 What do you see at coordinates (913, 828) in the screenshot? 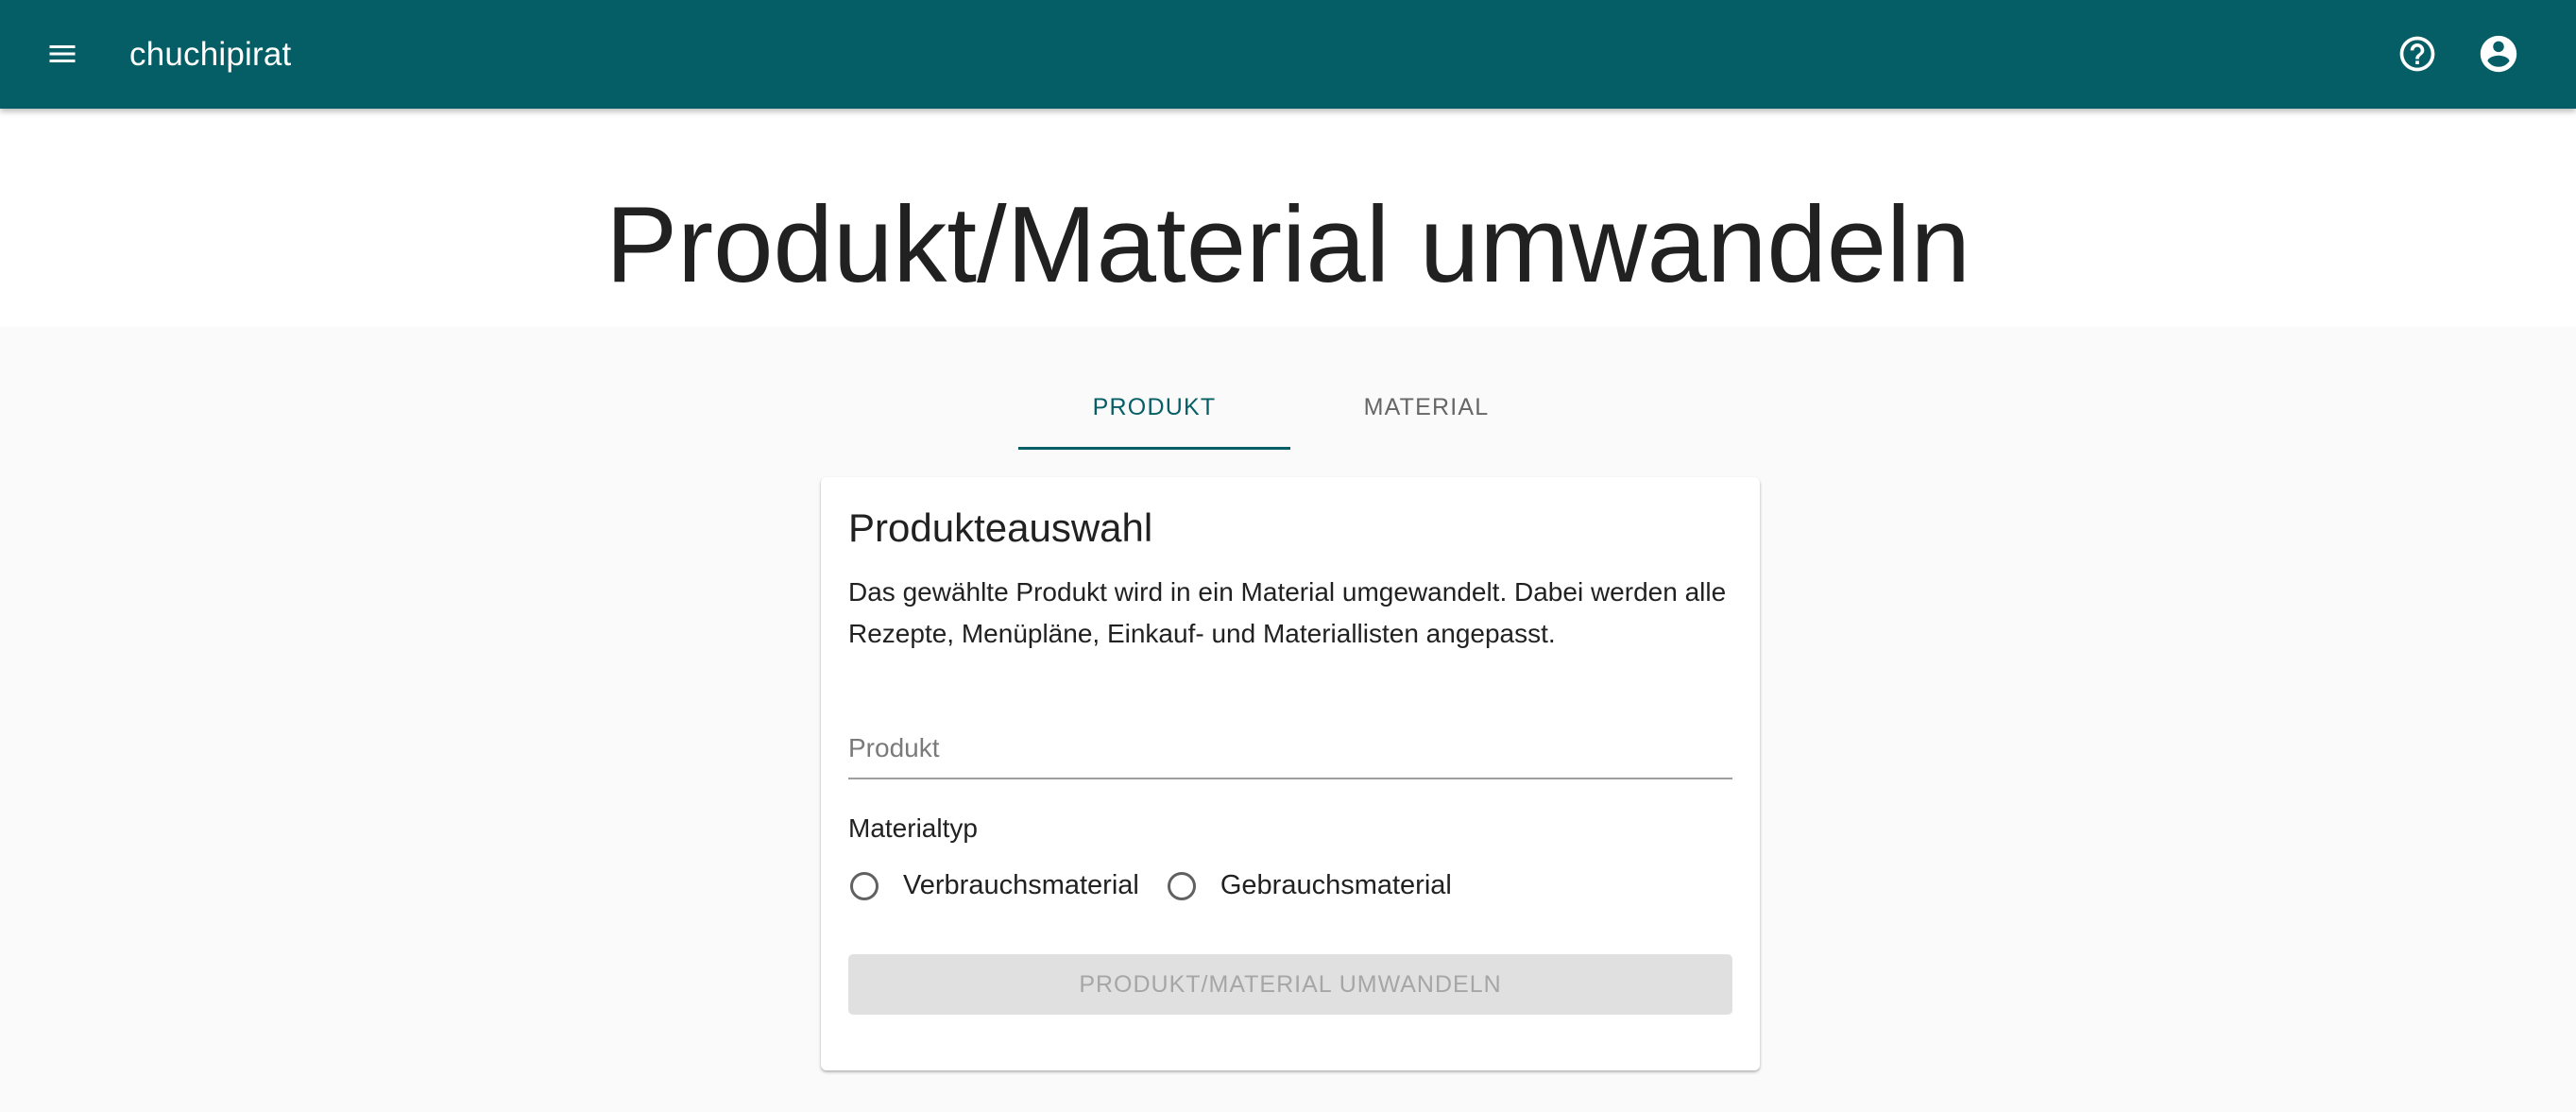
I see `material-type-label: Materialtyp` at bounding box center [913, 828].